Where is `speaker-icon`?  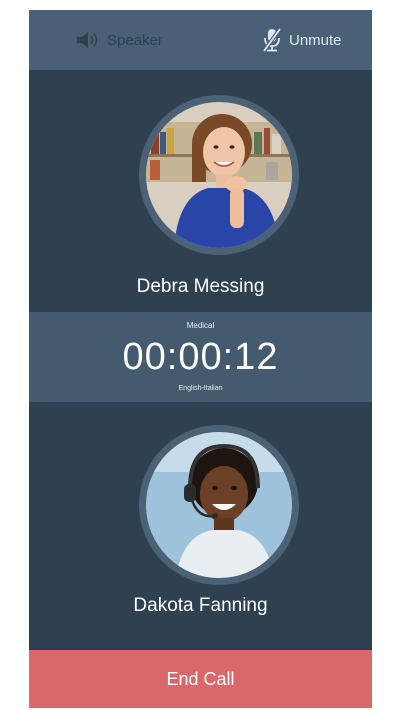 speaker-icon is located at coordinates (88, 40).